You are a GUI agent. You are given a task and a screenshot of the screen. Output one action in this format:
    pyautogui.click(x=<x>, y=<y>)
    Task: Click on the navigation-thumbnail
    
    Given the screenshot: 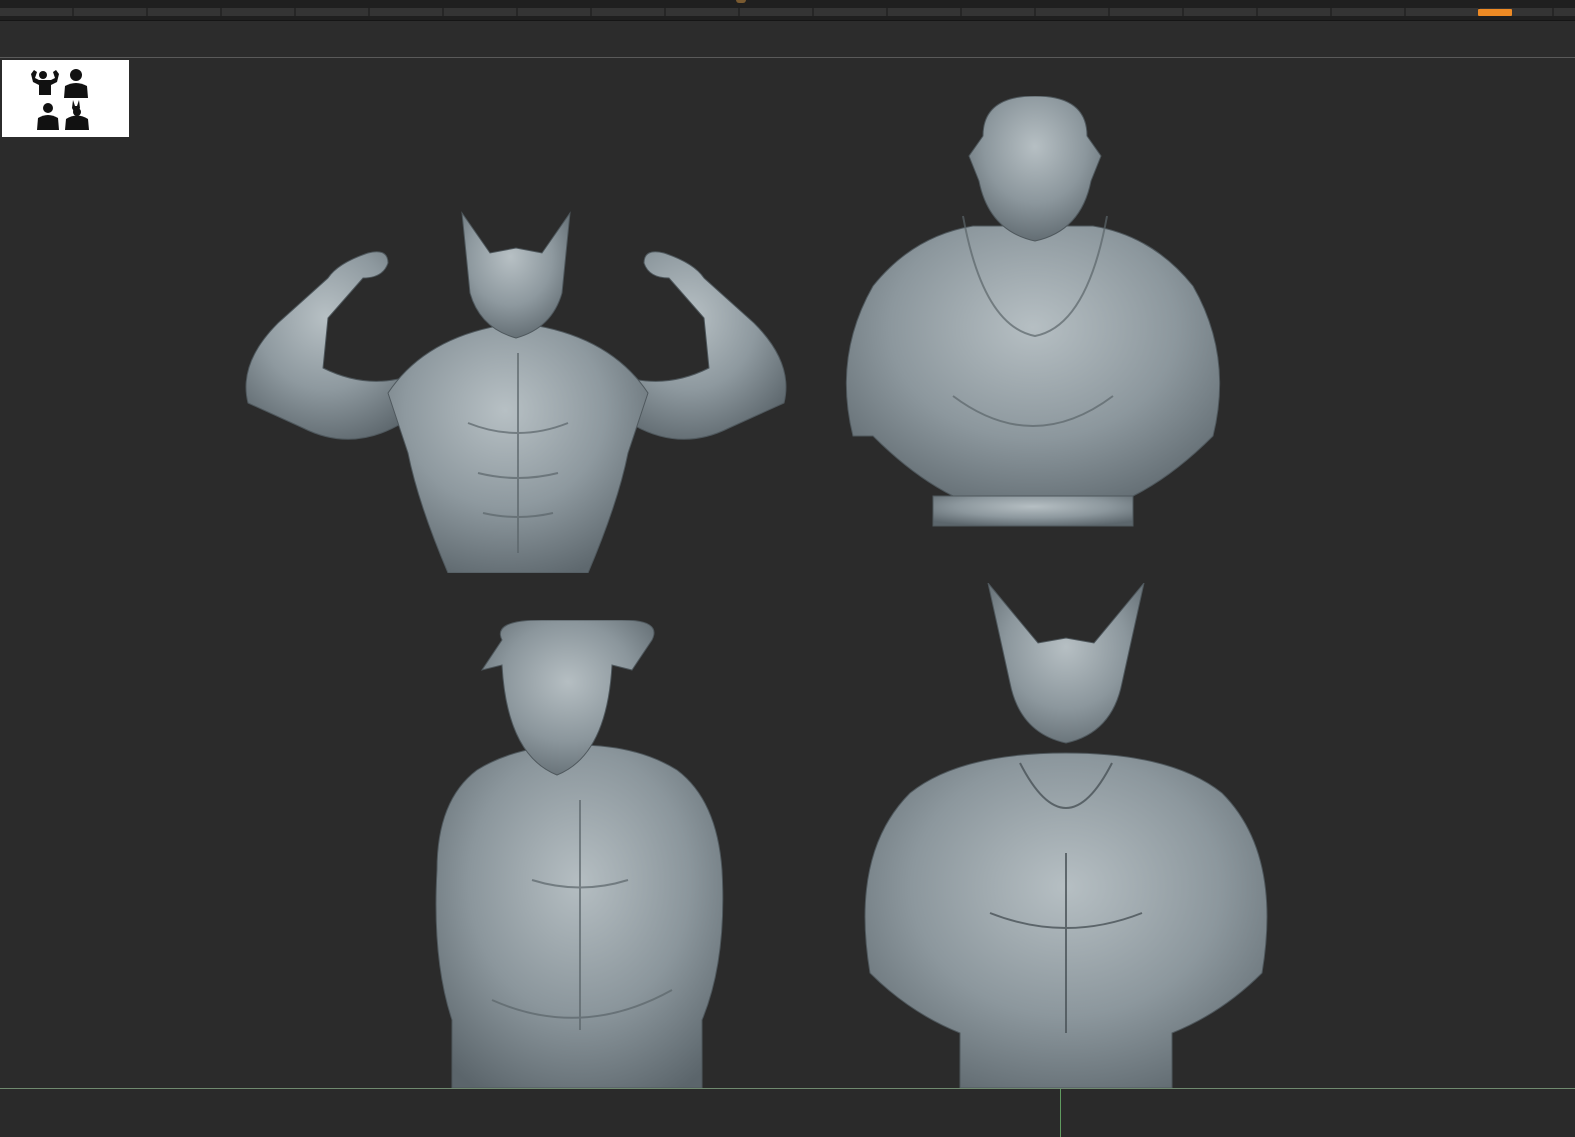 What is the action you would take?
    pyautogui.click(x=65, y=98)
    